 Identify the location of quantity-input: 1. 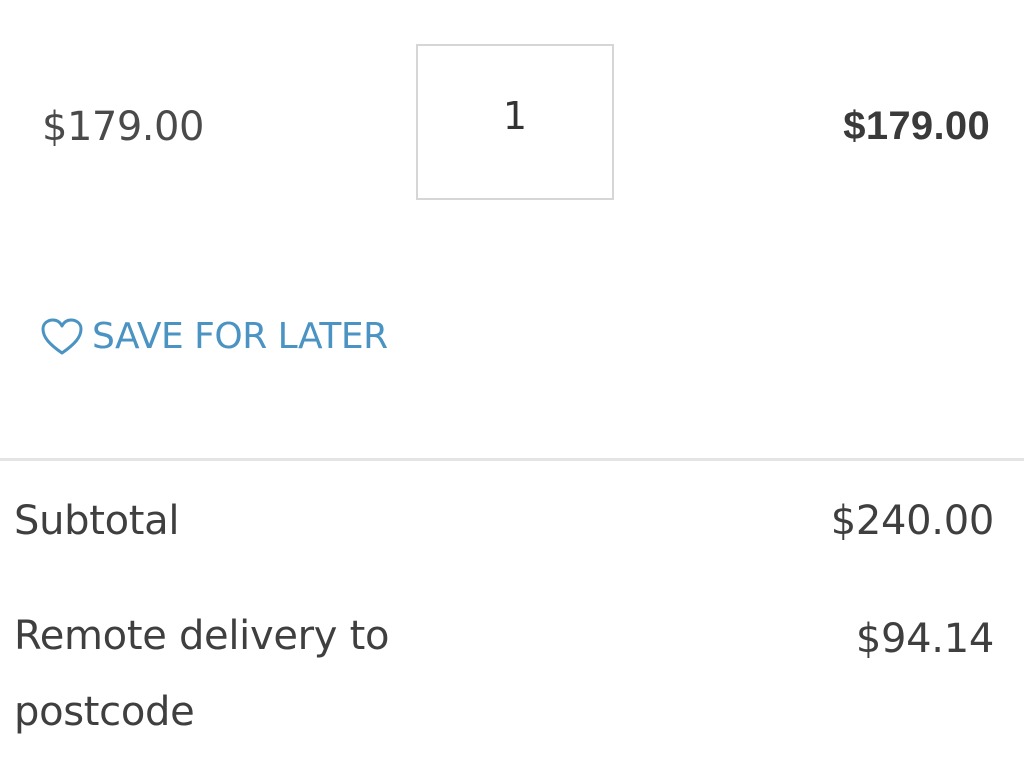
(515, 122).